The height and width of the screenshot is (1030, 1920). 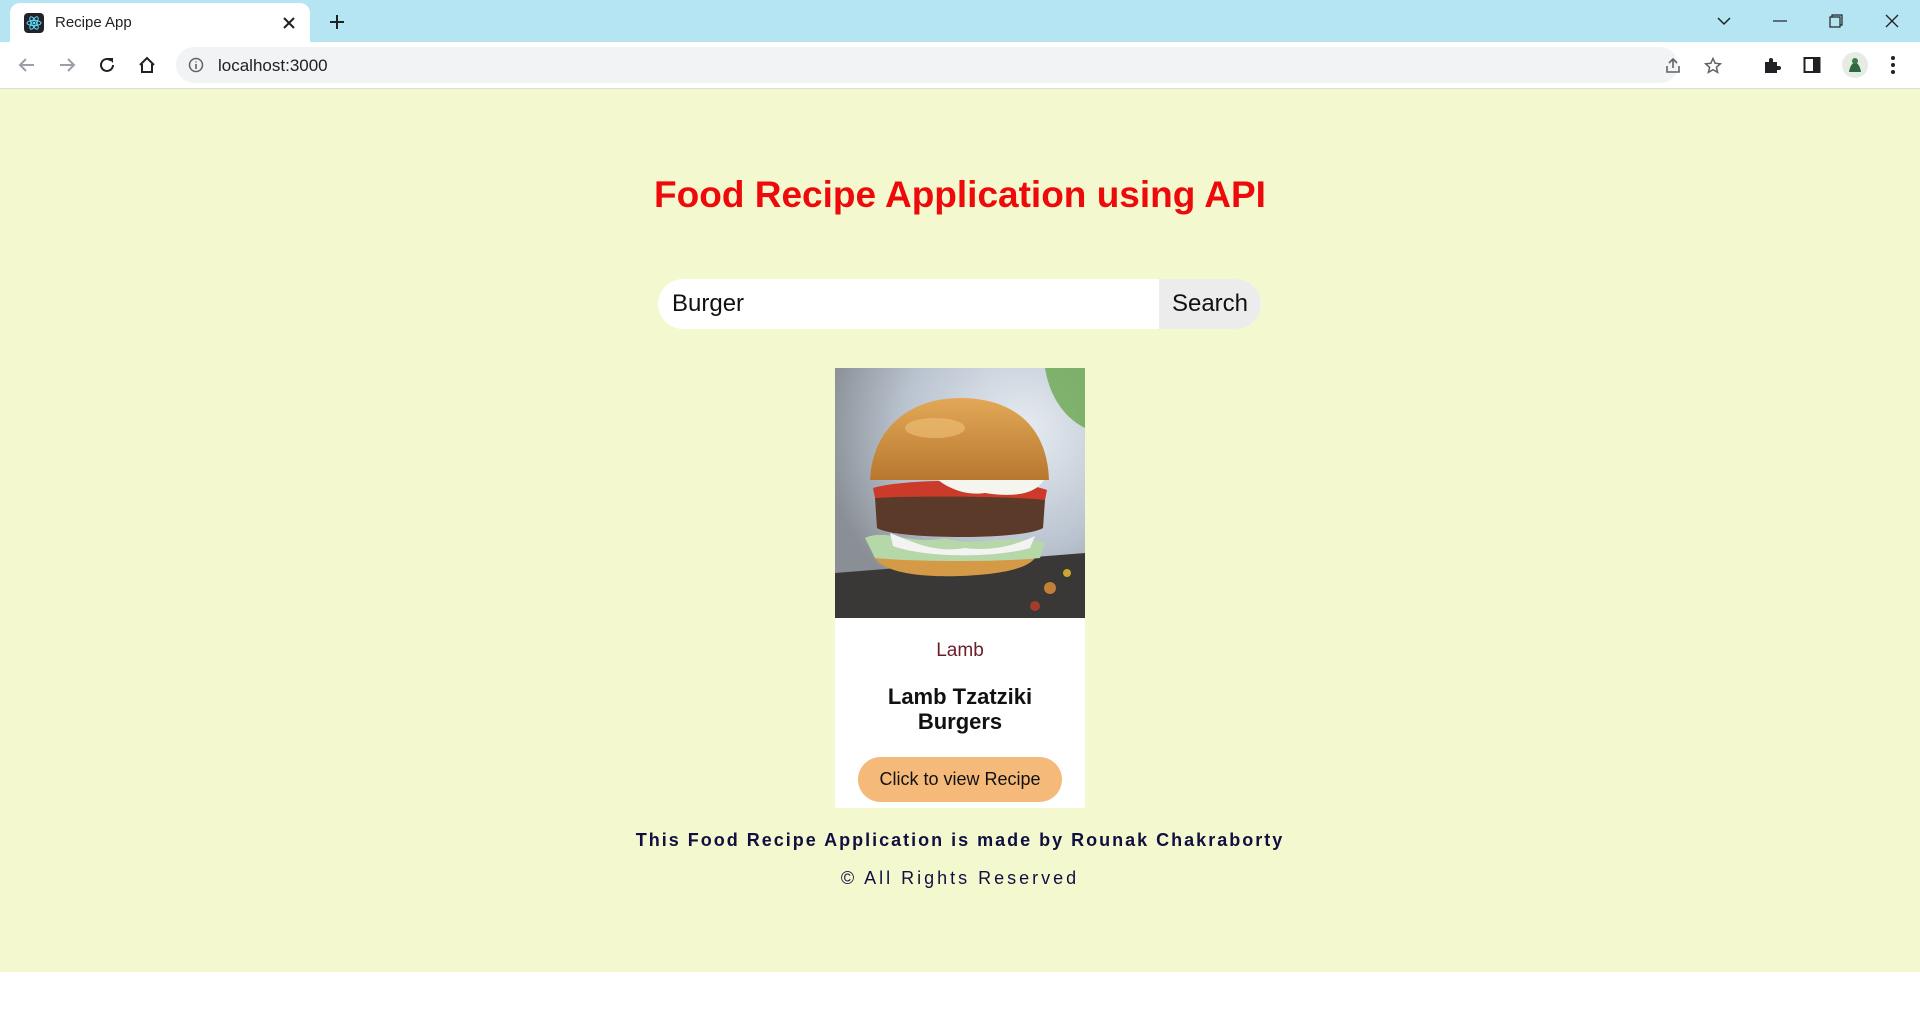 I want to click on browser-tabstrip: Recipe App, so click(x=960, y=21).